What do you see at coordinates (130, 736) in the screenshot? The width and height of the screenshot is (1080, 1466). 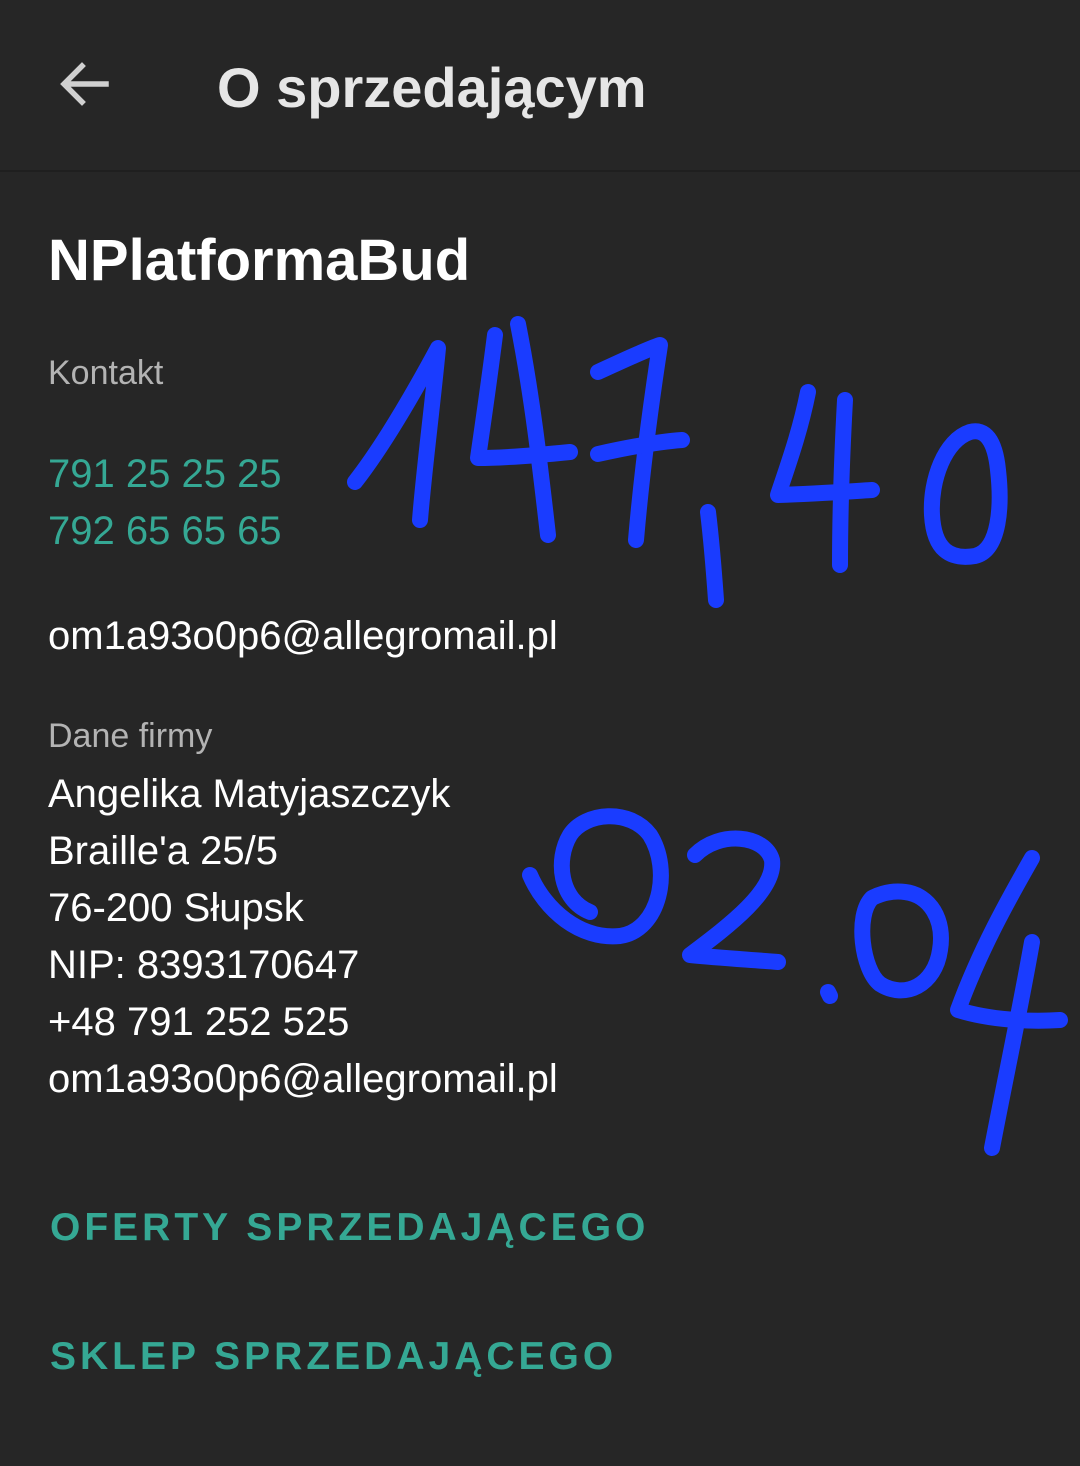 I see `company-data-label: Dane firmy` at bounding box center [130, 736].